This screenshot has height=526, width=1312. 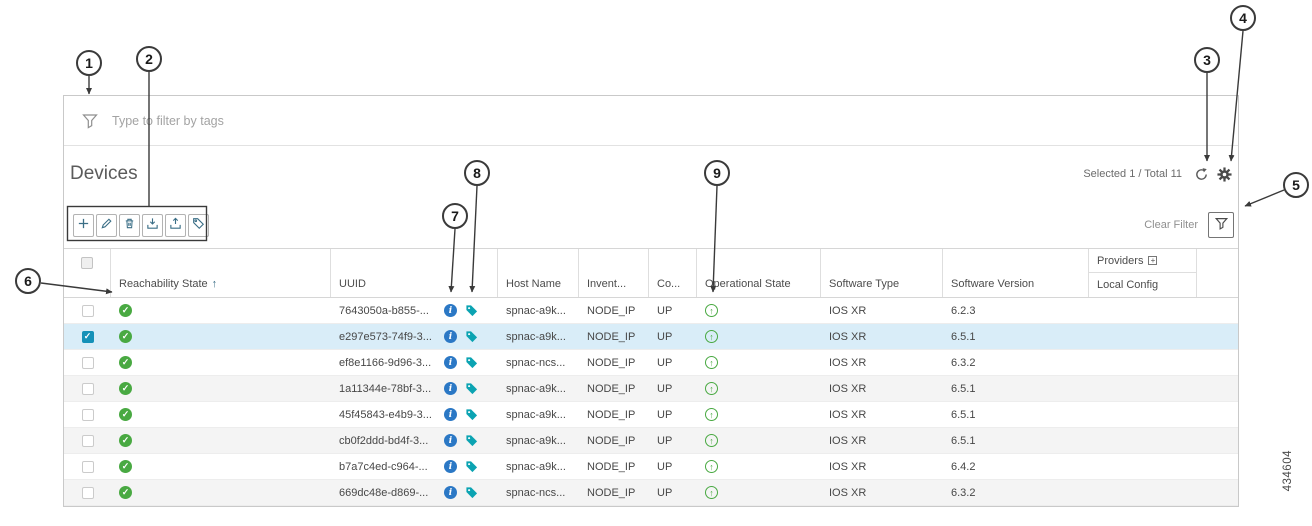 I want to click on gear-icon, so click(x=1224, y=174).